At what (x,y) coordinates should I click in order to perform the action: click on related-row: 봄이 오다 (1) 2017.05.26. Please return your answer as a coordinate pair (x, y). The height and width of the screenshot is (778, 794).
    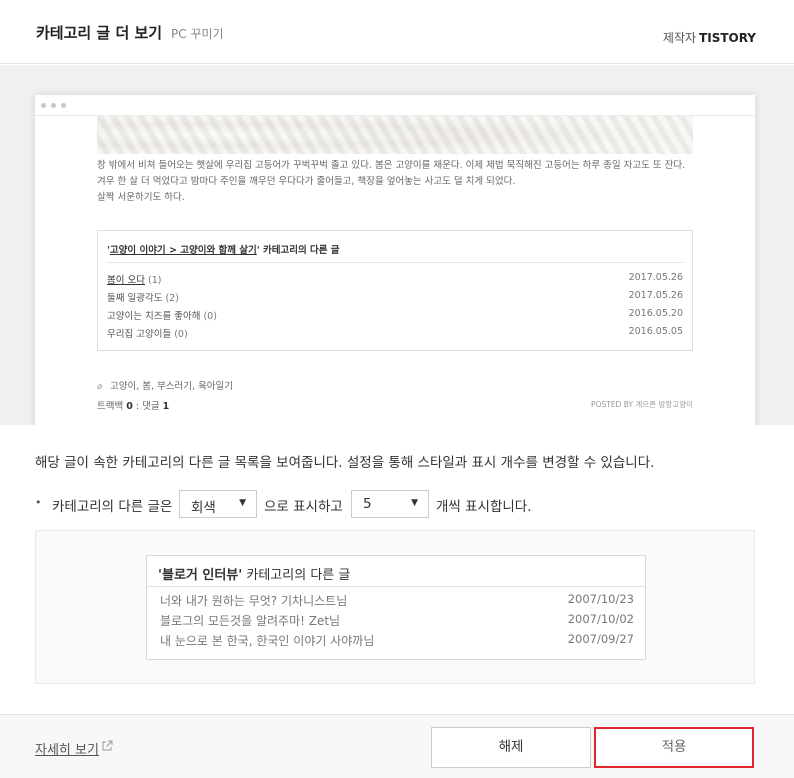
    Looking at the image, I should click on (395, 280).